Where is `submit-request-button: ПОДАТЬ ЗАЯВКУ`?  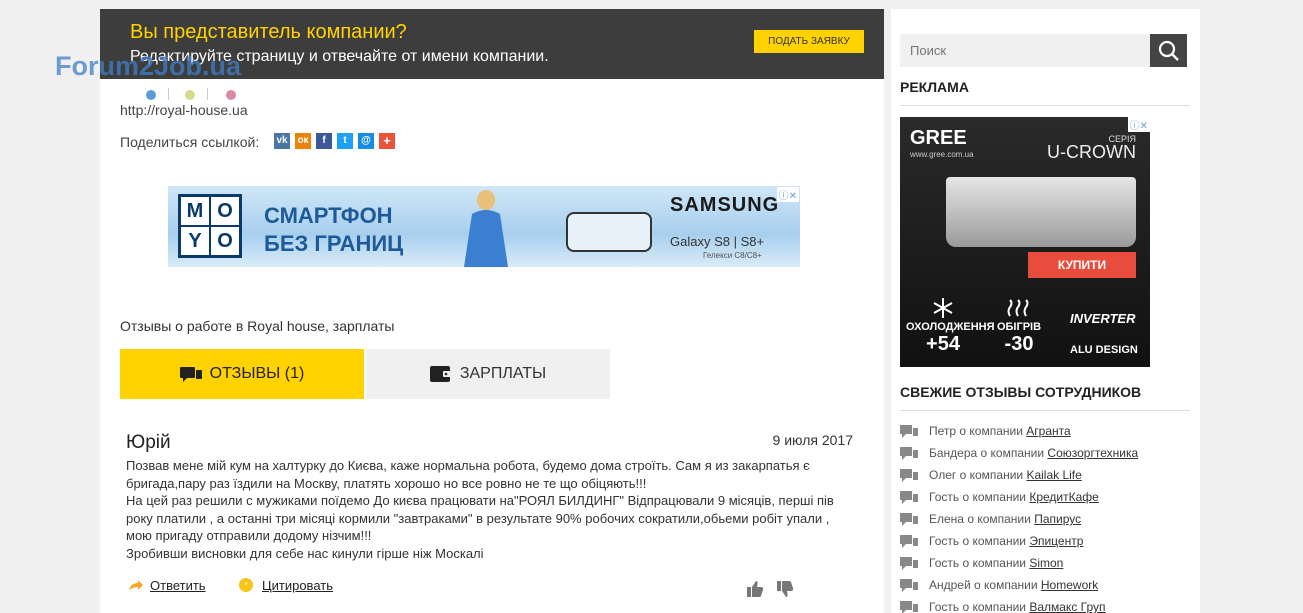
submit-request-button: ПОДАТЬ ЗАЯВКУ is located at coordinates (809, 41).